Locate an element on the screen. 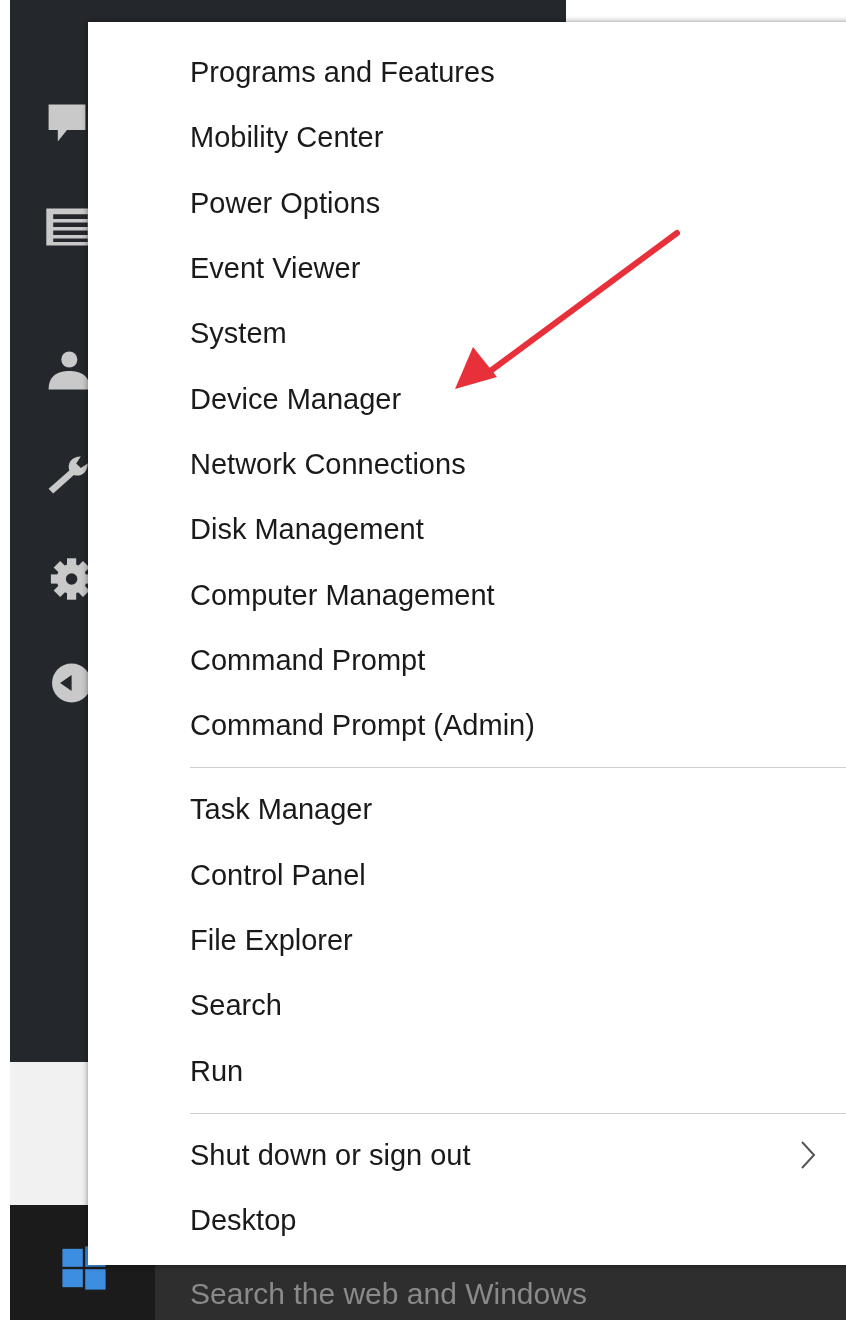 The height and width of the screenshot is (1320, 846). menu-item: Run is located at coordinates (467, 1071).